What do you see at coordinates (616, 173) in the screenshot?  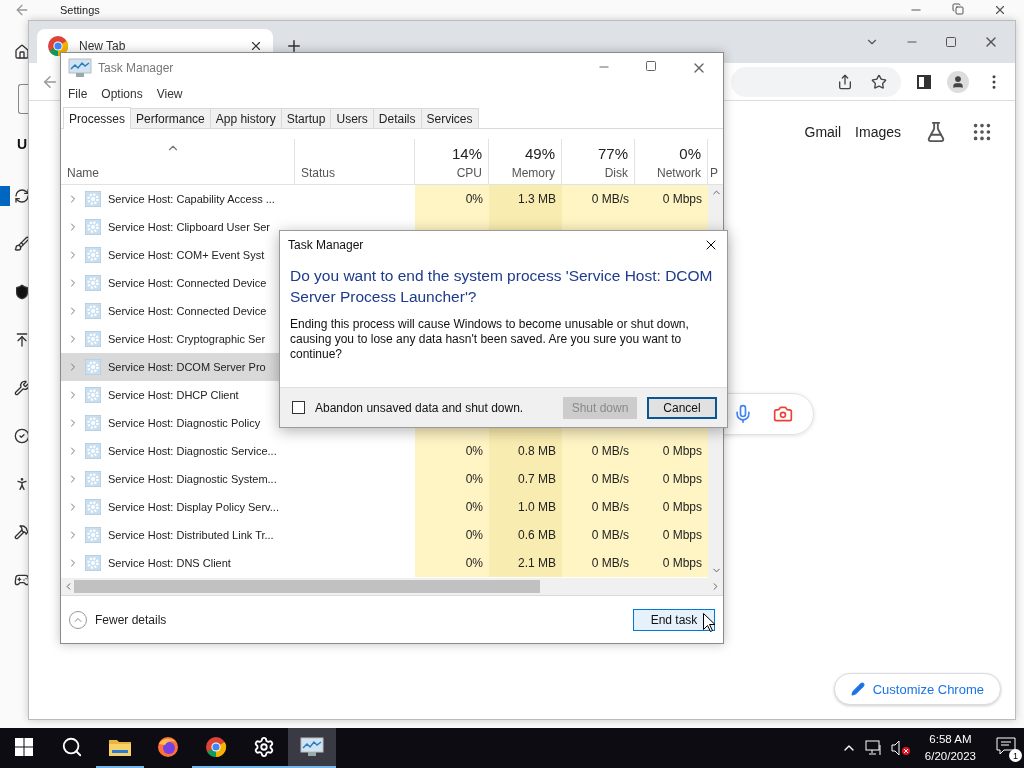 I see `column-header: Disk` at bounding box center [616, 173].